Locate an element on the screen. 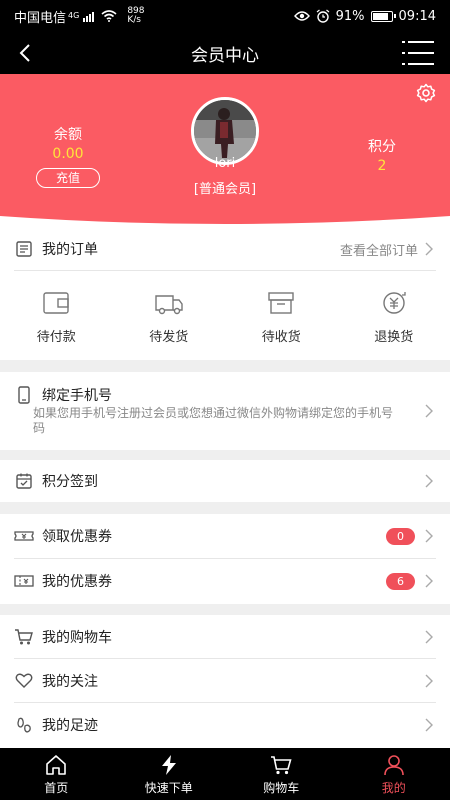 This screenshot has width=450, height=800. order-label: 待收货 is located at coordinates (281, 337).